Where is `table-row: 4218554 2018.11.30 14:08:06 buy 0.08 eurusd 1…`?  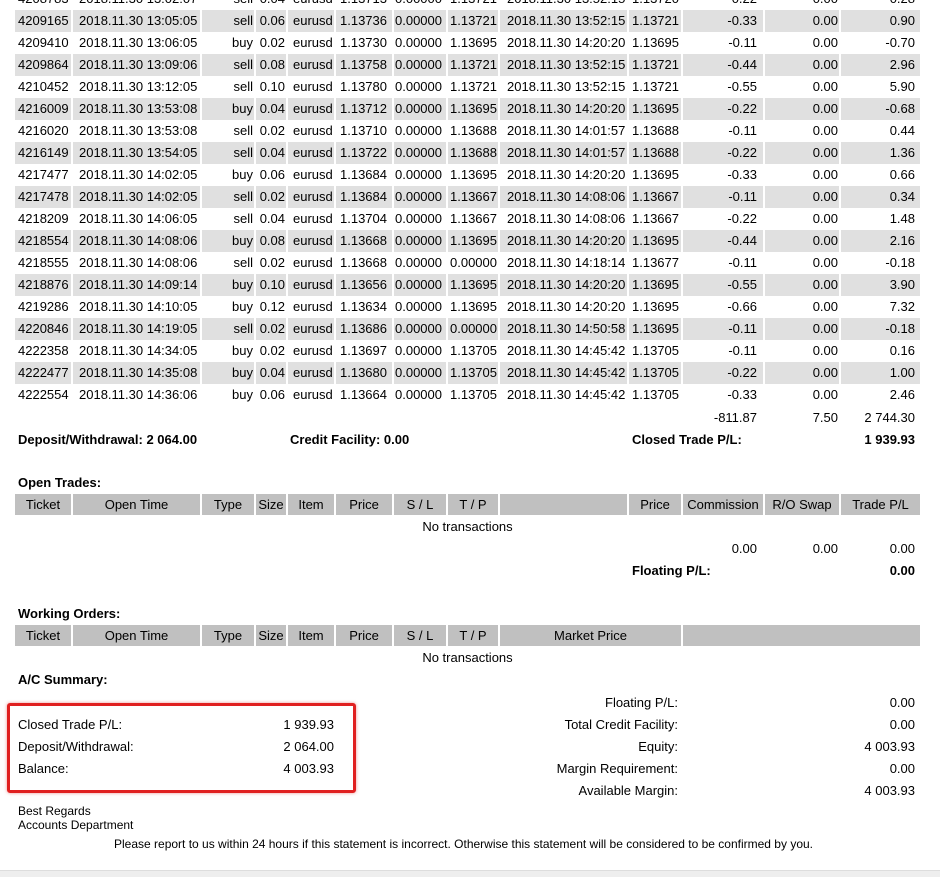 table-row: 4218554 2018.11.30 14:08:06 buy 0.08 eurusd 1… is located at coordinates (467, 241).